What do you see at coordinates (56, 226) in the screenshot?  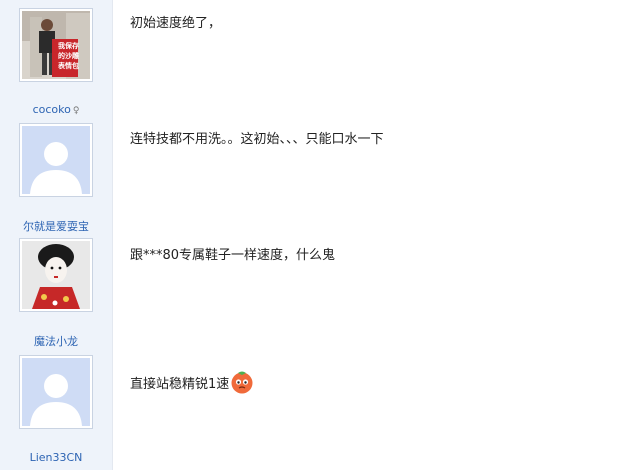 I see `username: 尔就是爱耍宝` at bounding box center [56, 226].